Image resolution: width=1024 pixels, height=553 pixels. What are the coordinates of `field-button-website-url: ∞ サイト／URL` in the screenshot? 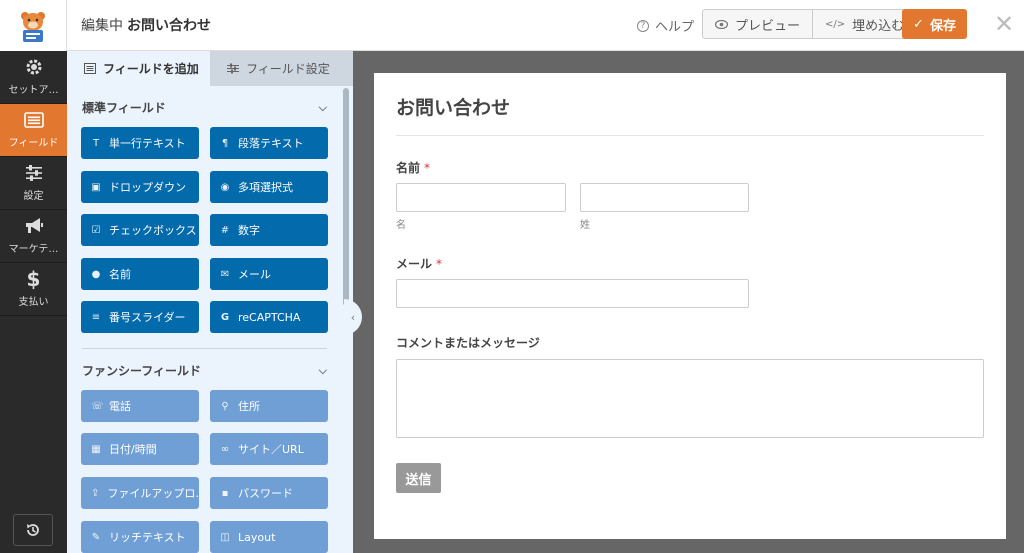 It's located at (269, 449).